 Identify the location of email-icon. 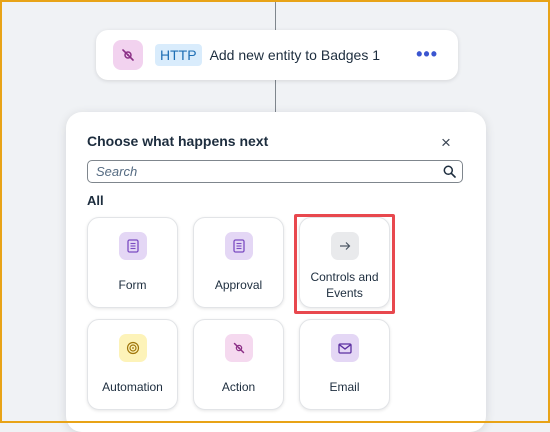
(345, 348).